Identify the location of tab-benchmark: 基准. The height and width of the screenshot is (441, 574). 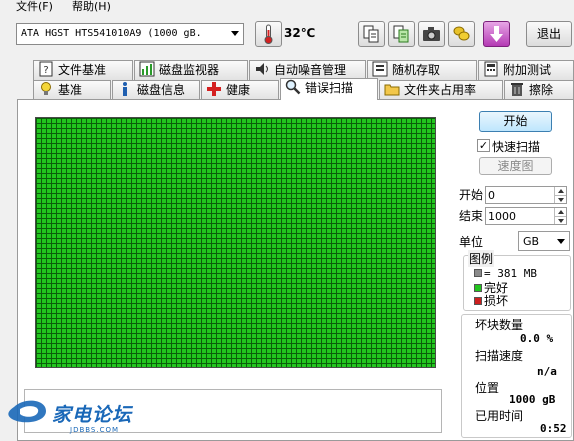
(72, 90).